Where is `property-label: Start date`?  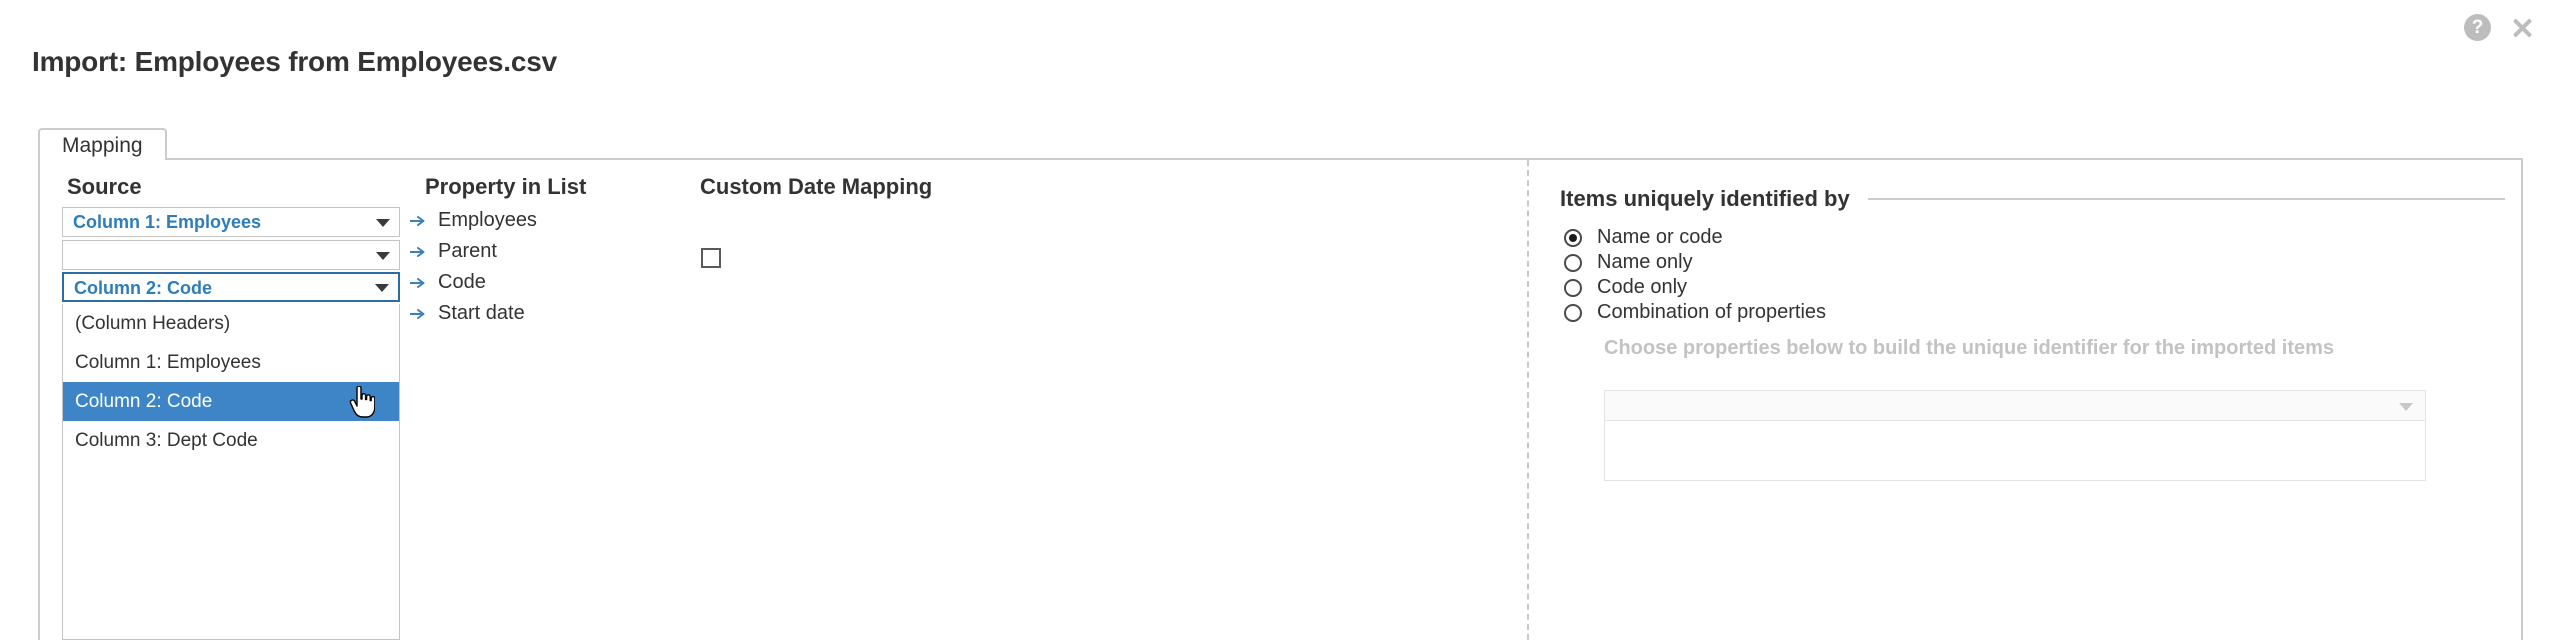 property-label: Start date is located at coordinates (481, 313).